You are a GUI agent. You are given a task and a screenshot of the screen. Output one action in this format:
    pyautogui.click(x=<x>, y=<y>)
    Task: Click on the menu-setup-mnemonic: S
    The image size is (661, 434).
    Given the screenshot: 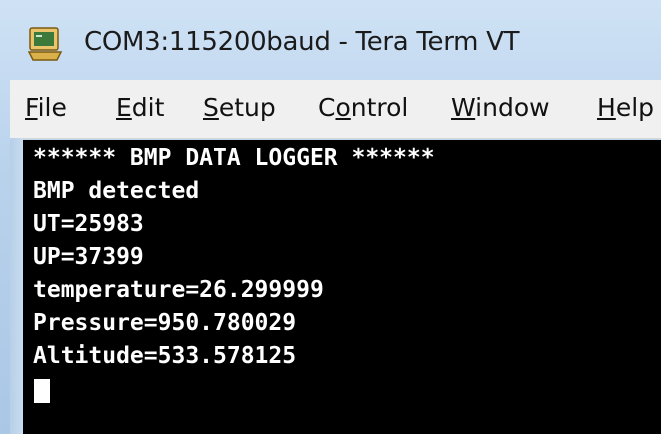 What is the action you would take?
    pyautogui.click(x=211, y=107)
    